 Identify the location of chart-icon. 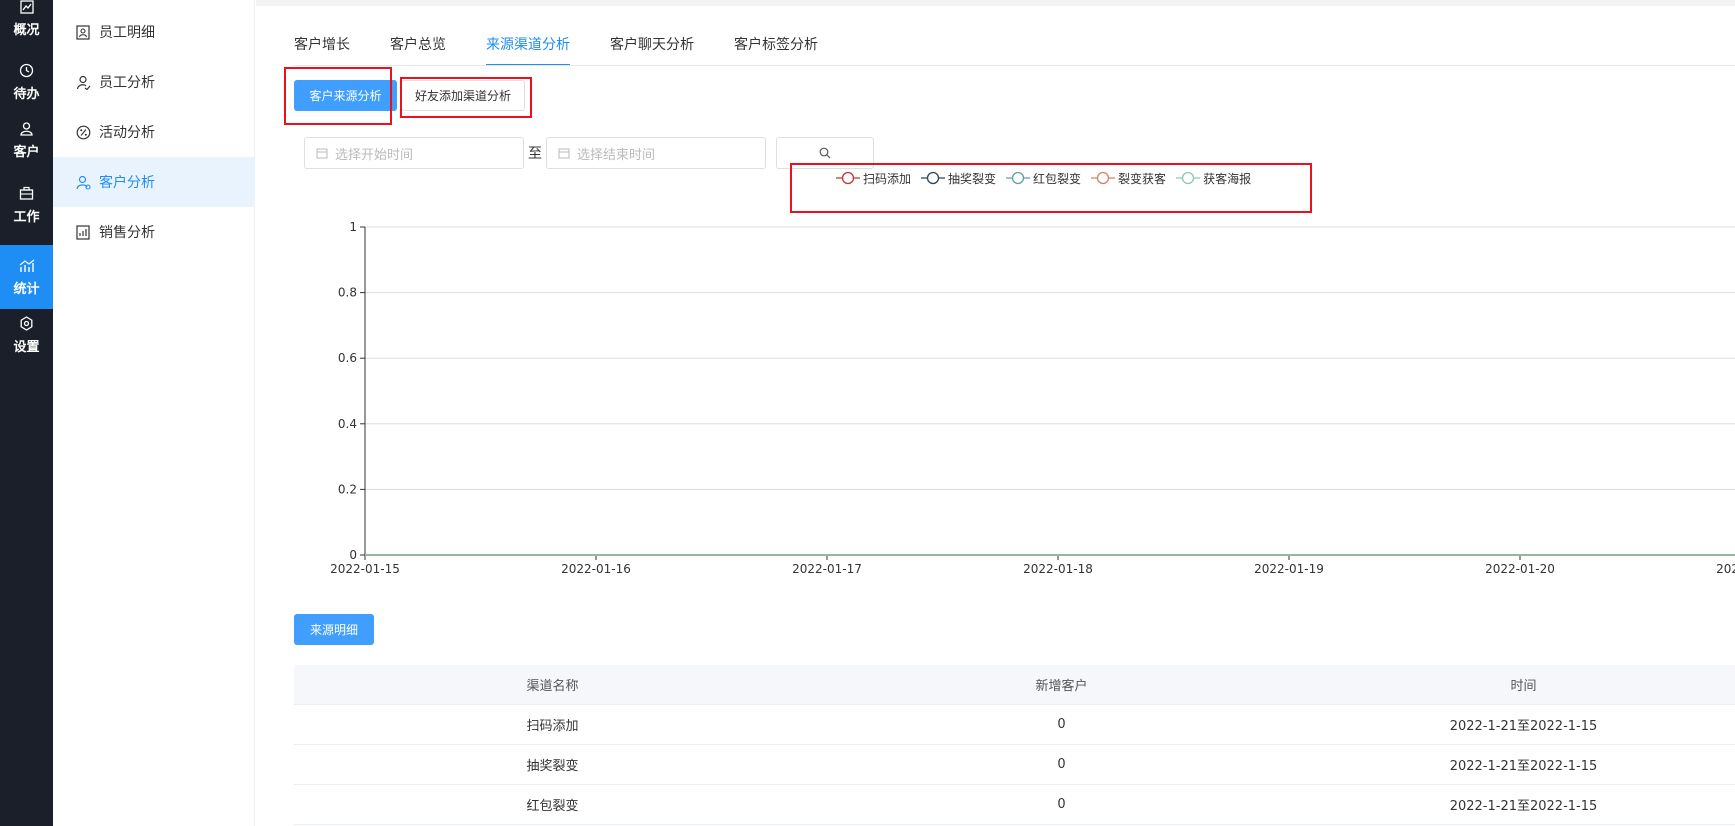
(27, 7).